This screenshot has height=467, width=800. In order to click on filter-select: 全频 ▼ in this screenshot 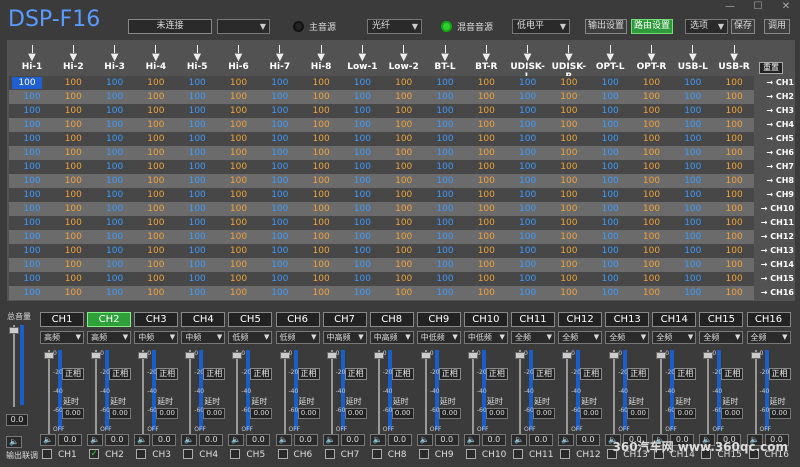, I will do `click(674, 337)`.